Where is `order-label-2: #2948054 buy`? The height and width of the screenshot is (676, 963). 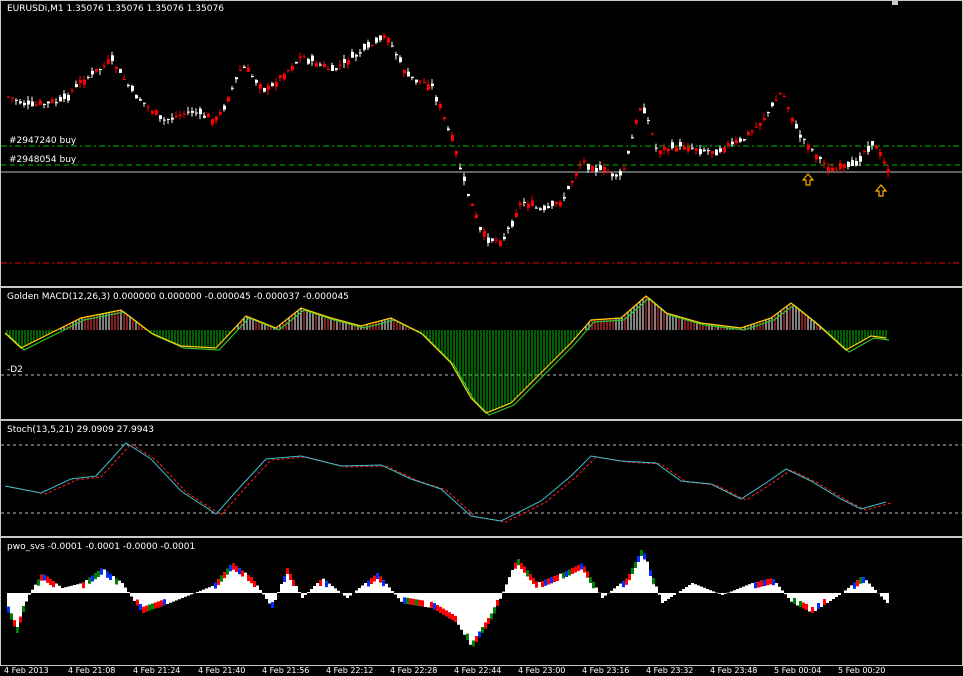 order-label-2: #2948054 buy is located at coordinates (43, 160).